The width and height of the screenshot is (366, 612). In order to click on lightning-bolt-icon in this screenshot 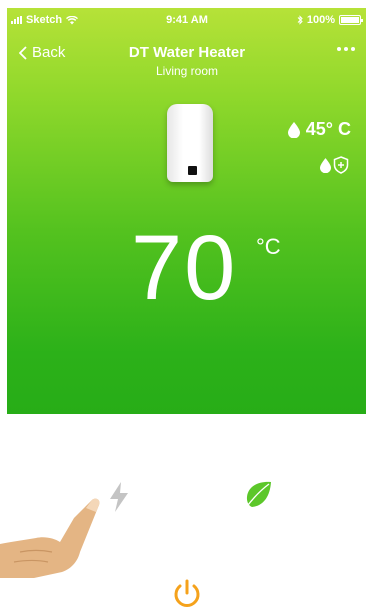, I will do `click(119, 497)`.